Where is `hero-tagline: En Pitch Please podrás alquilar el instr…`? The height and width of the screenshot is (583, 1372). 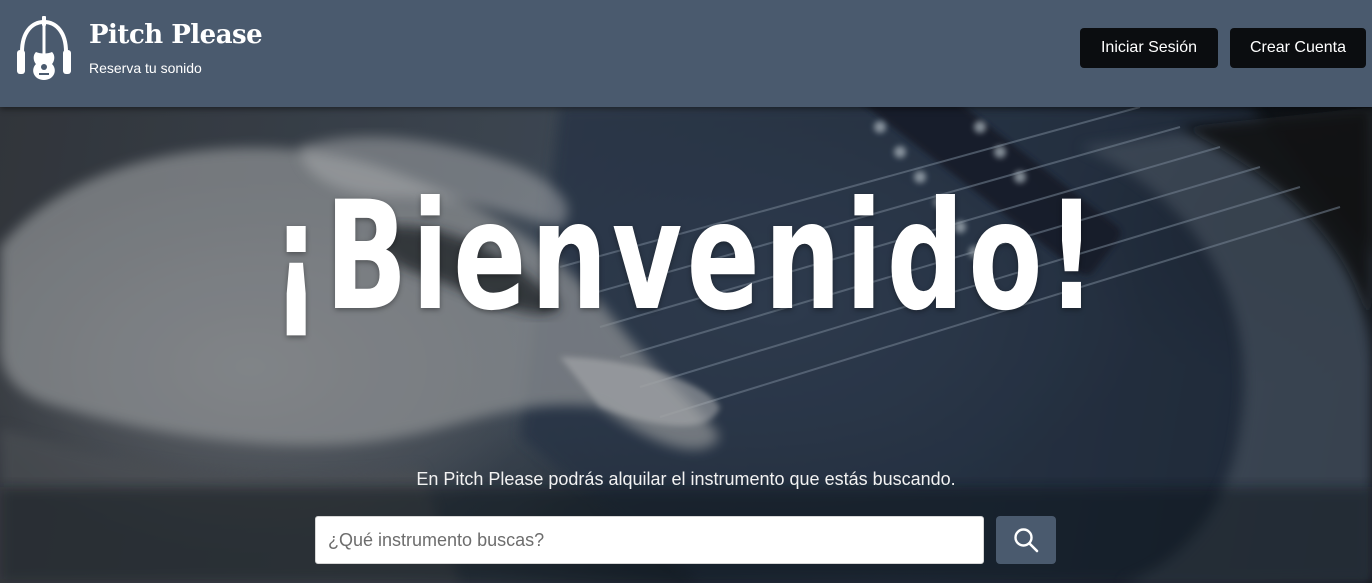 hero-tagline: En Pitch Please podrás alquilar el instr… is located at coordinates (686, 479).